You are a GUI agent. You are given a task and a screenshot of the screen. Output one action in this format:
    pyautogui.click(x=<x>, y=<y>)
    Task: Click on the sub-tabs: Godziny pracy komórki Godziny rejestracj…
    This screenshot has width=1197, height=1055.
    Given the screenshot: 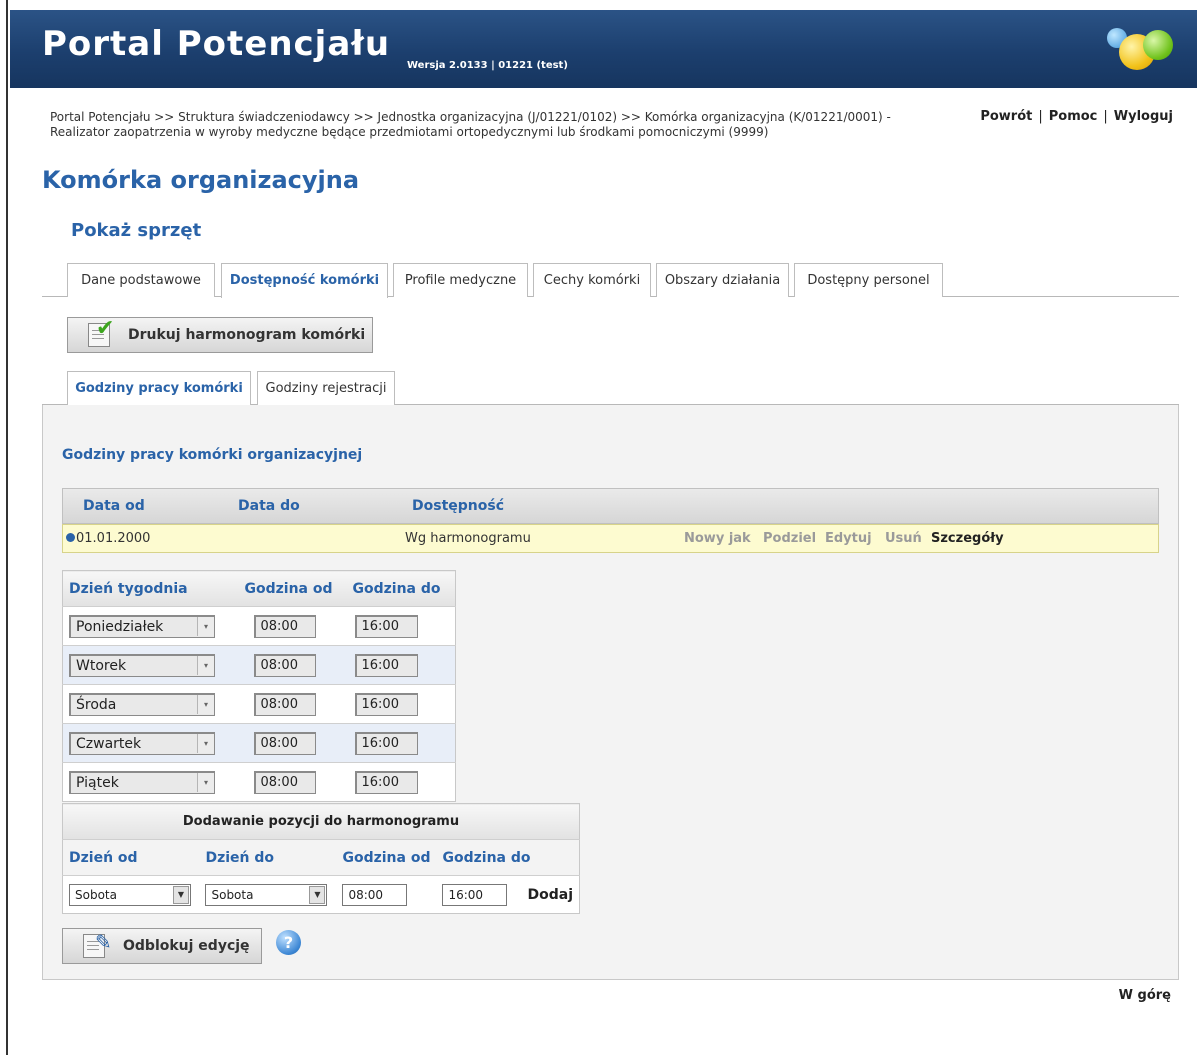 What is the action you would take?
    pyautogui.click(x=610, y=388)
    